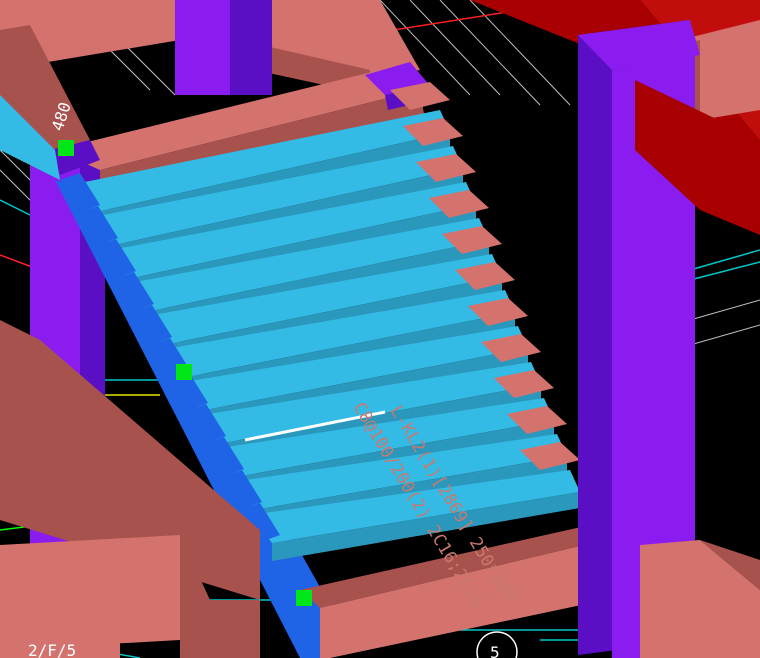 The width and height of the screenshot is (760, 658). I want to click on beam-bottom-right, so click(700, 599).